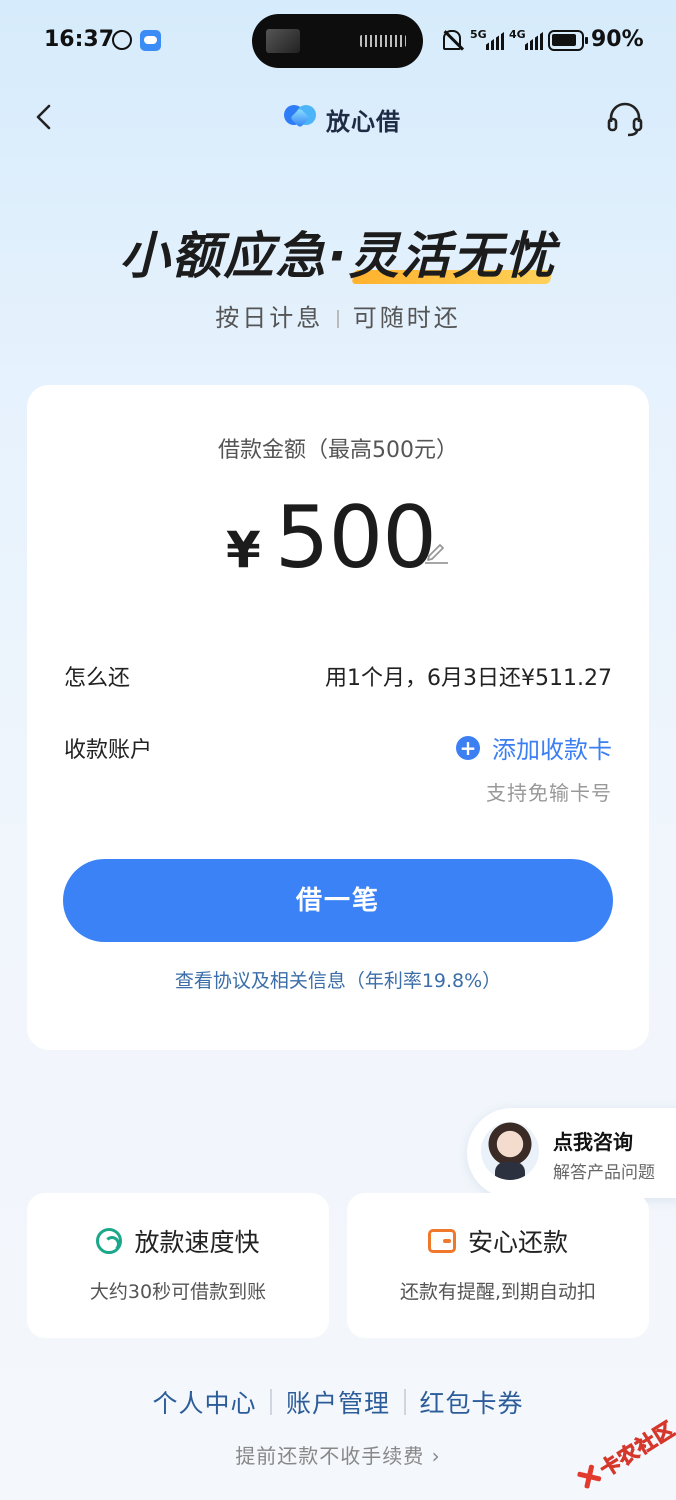 This screenshot has height=1500, width=676. What do you see at coordinates (617, 39) in the screenshot?
I see `battery-percent: 90%` at bounding box center [617, 39].